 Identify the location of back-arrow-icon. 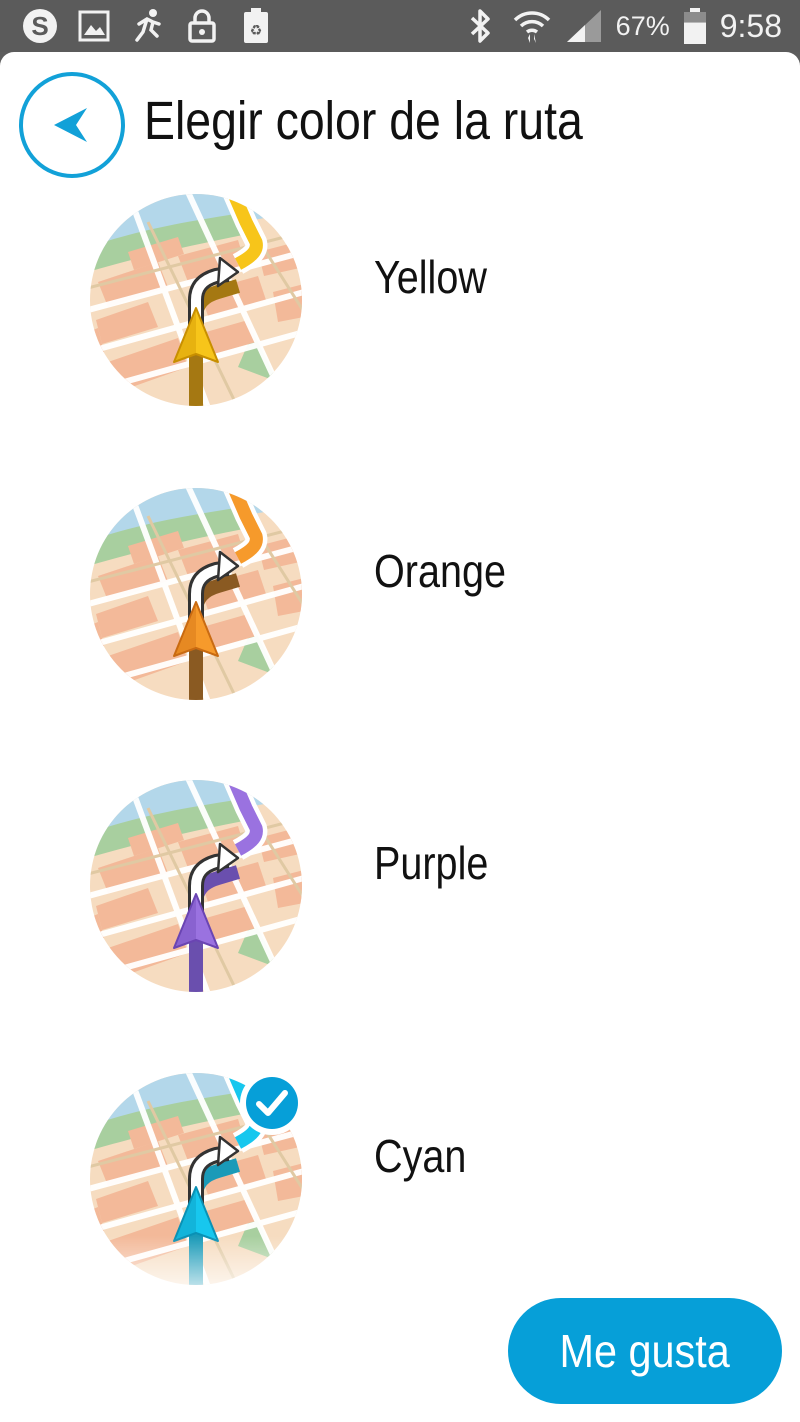
(70, 125).